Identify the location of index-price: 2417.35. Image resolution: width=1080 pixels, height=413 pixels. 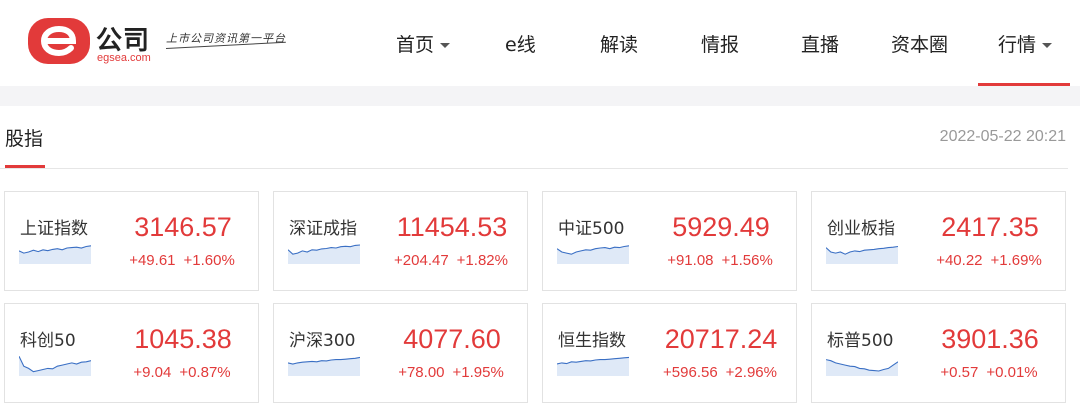
(990, 227).